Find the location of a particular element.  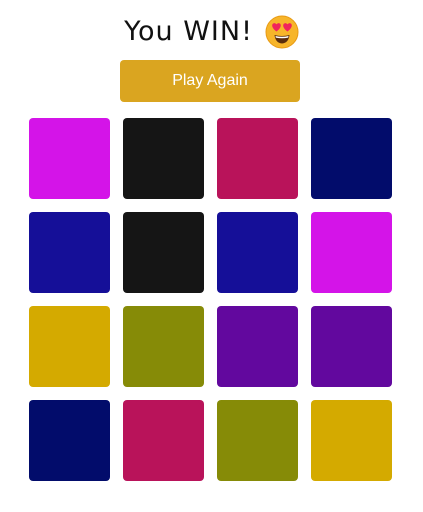

header: You WIN! is located at coordinates (211, 32).